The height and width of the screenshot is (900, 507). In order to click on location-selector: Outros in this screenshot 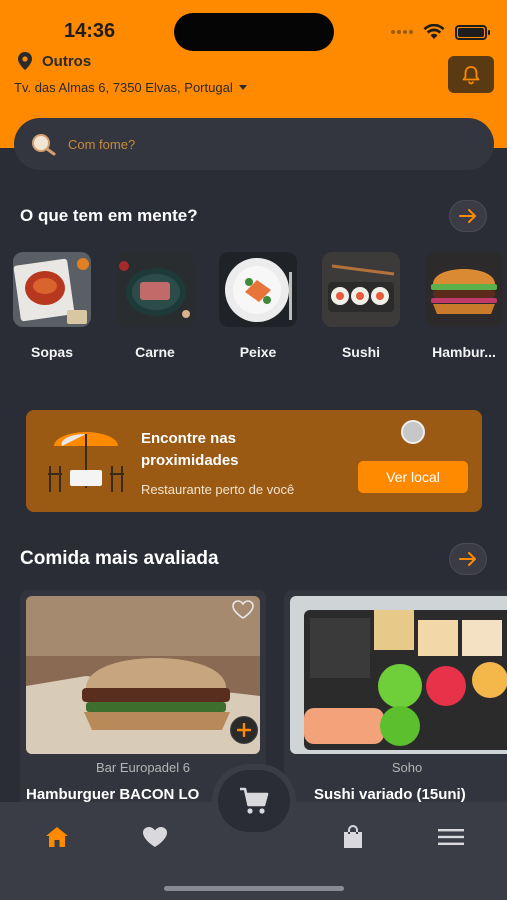, I will do `click(54, 61)`.